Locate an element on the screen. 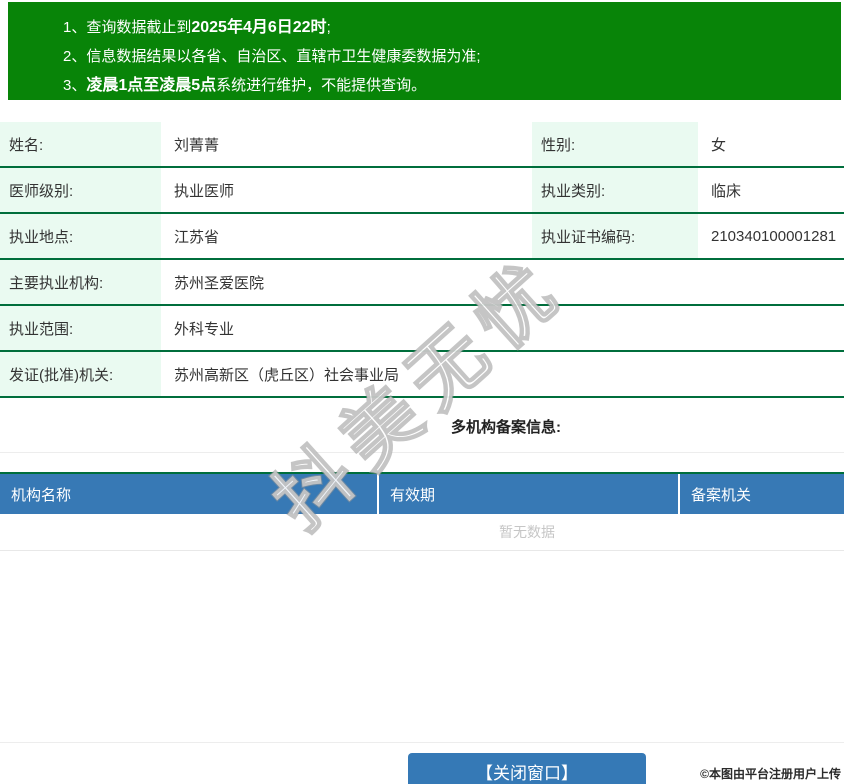 This screenshot has width=844, height=784. filing-heading-text: 多机构备案信息: is located at coordinates (506, 427).